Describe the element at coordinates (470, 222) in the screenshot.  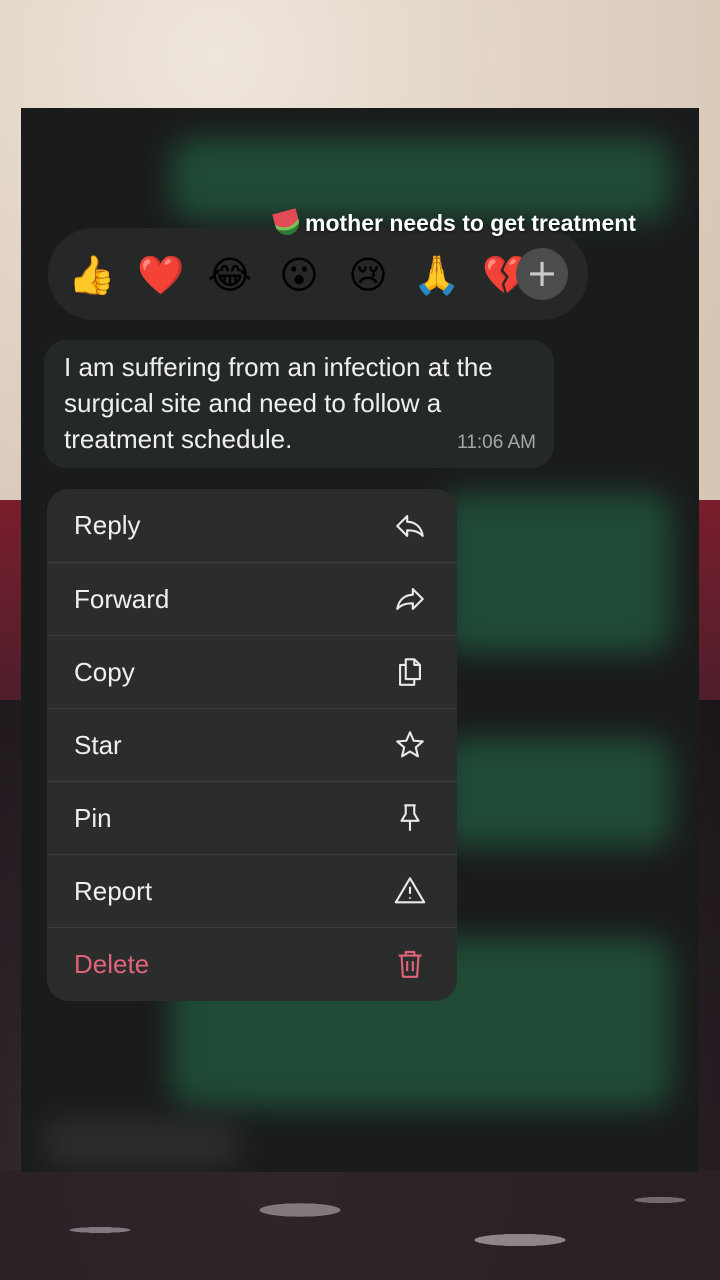
I see `caption-text: mother needs to get treatment` at that location.